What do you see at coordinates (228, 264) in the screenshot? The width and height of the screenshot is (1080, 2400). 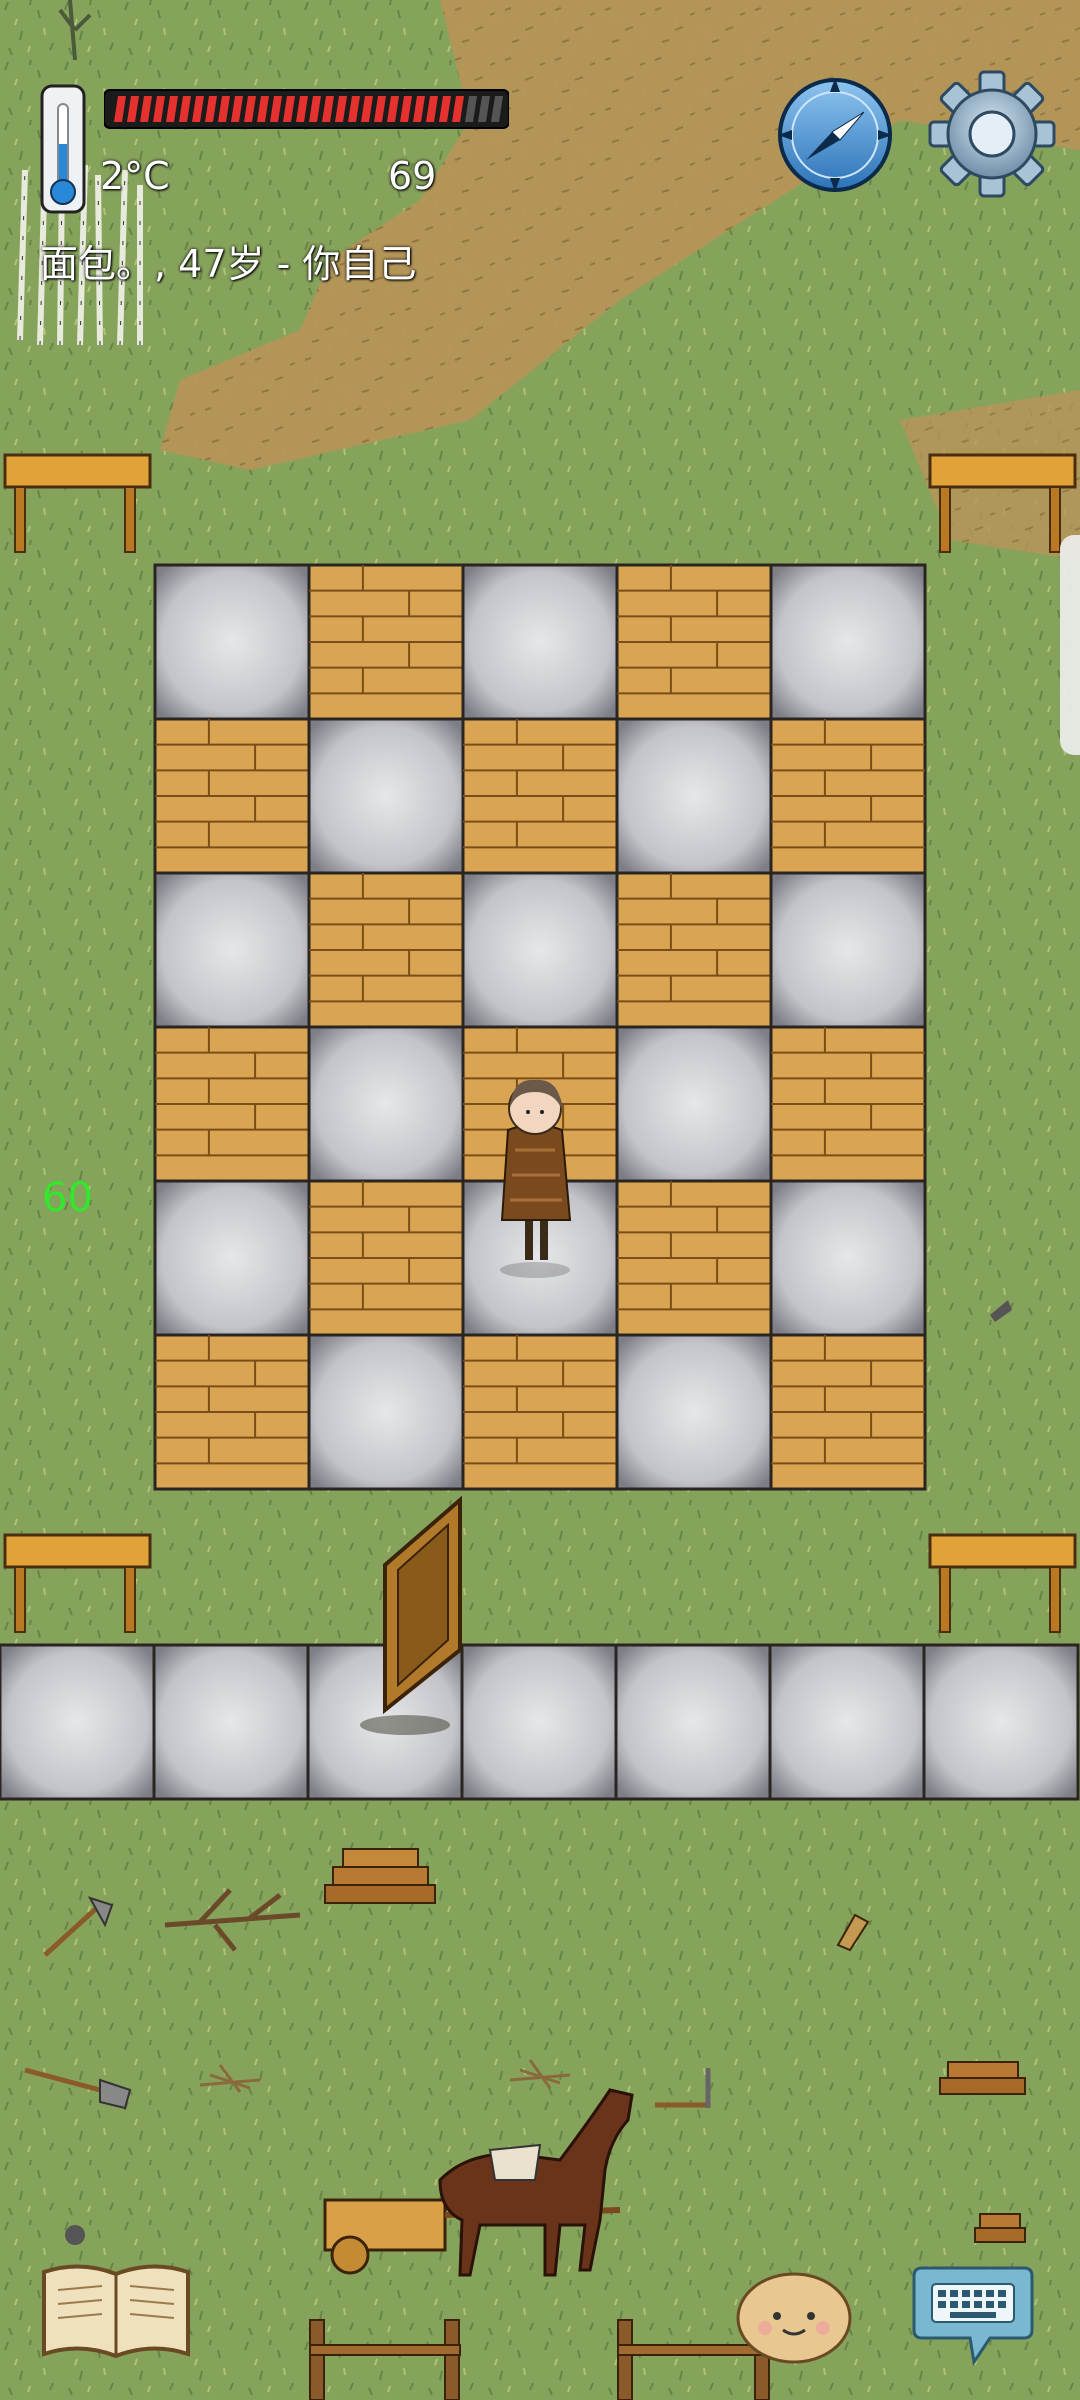 I see `player-name-age: 面包。, 47岁 - 你自己` at bounding box center [228, 264].